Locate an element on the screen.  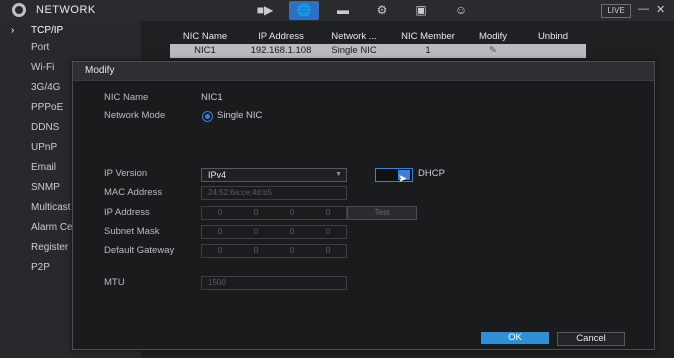
column-header: NIC Member is located at coordinates (428, 36).